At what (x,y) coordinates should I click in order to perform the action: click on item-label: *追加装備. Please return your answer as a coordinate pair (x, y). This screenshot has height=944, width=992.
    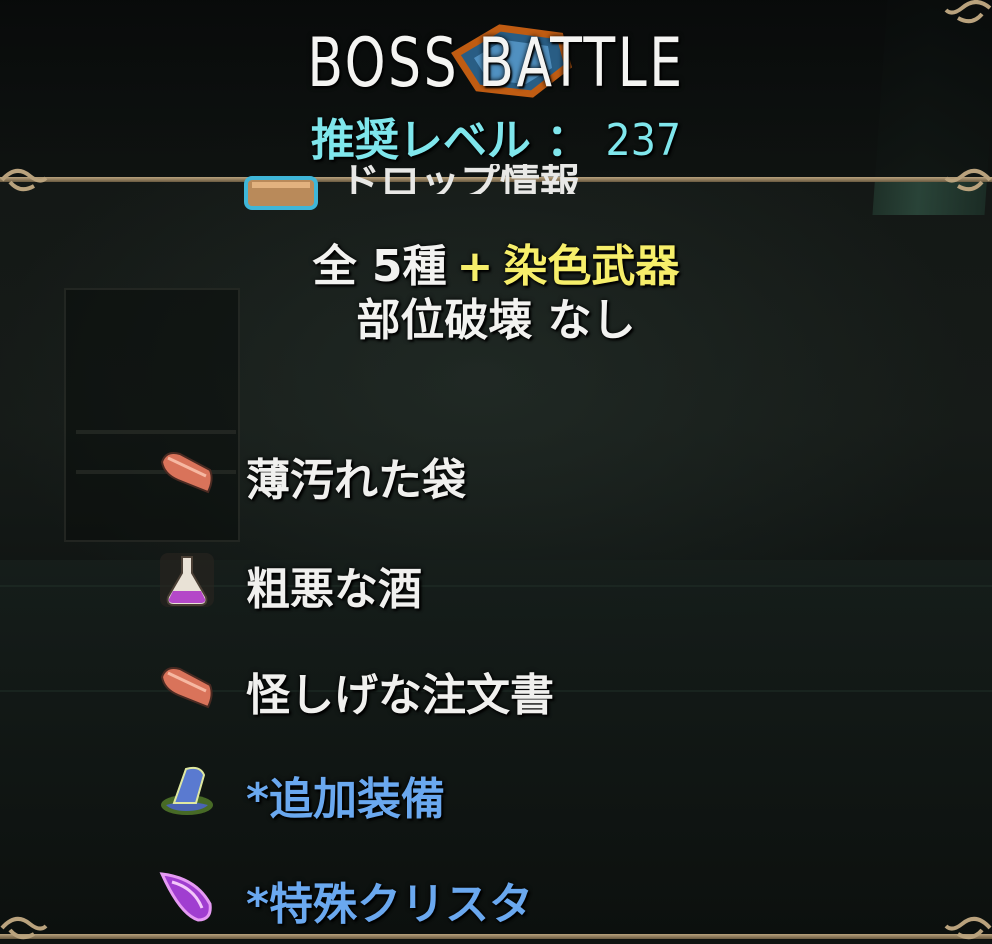
    Looking at the image, I should click on (346, 799).